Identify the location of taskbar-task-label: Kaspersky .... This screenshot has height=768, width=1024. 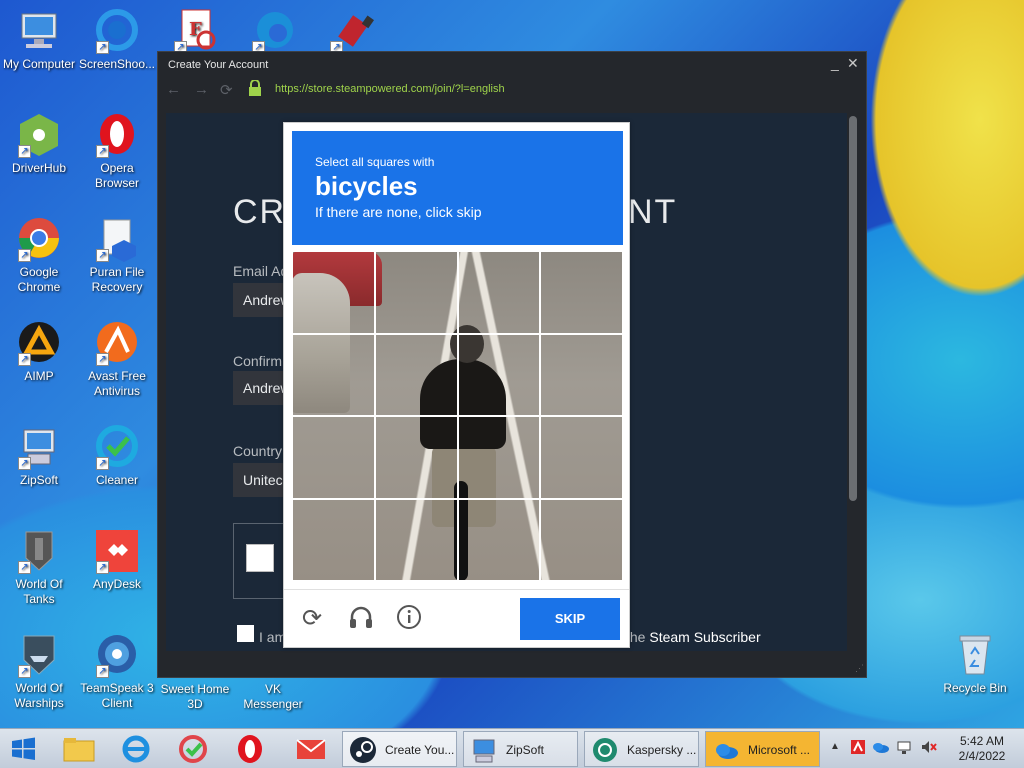
(662, 750).